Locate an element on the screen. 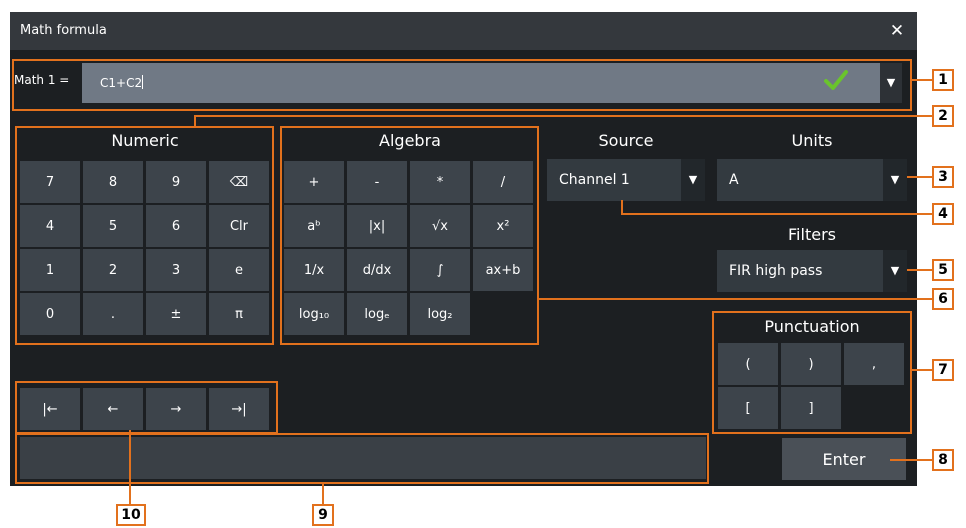 The image size is (966, 528). algebra-key-reciprocal: 1/x is located at coordinates (314, 270).